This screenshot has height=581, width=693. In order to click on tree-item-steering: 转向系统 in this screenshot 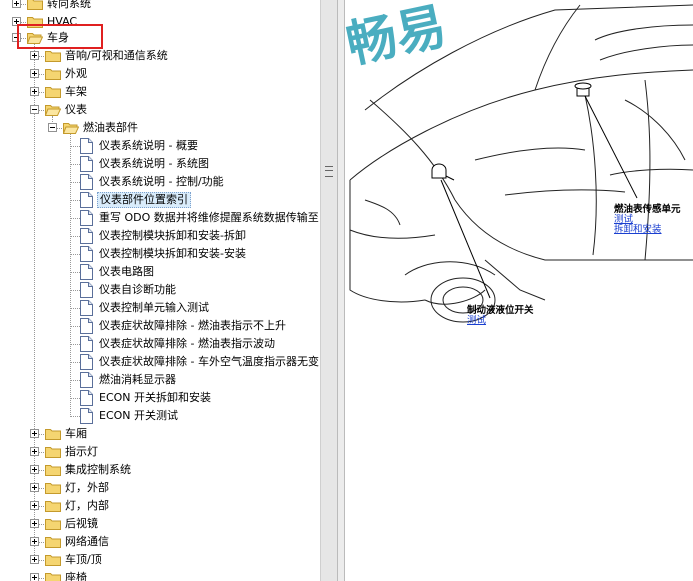, I will do `click(160, 6)`.